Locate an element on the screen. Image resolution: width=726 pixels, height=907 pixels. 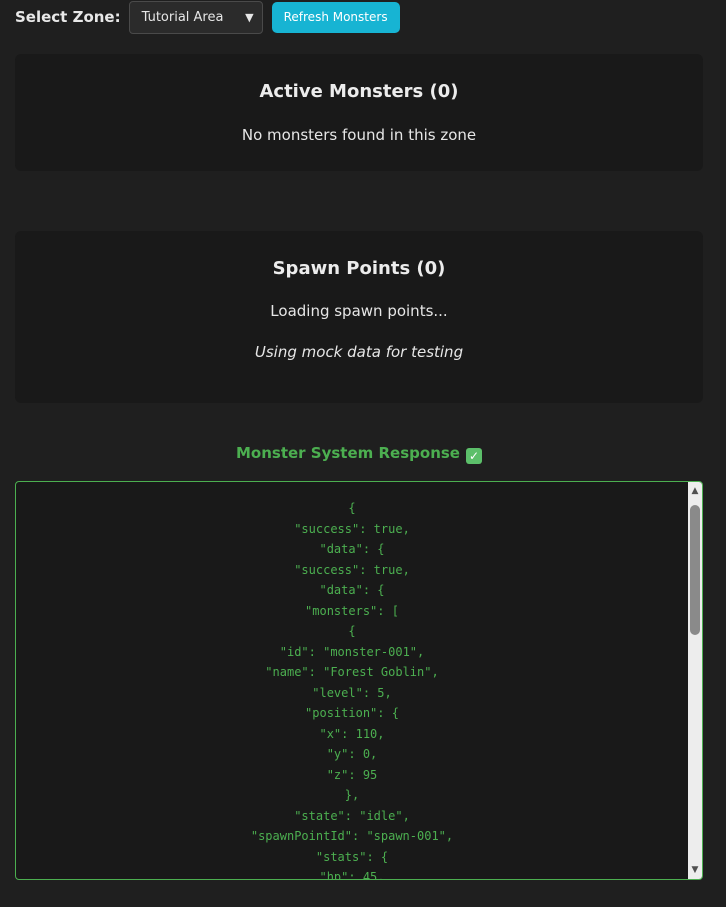
json-line: "state": "idle", is located at coordinates (352, 815).